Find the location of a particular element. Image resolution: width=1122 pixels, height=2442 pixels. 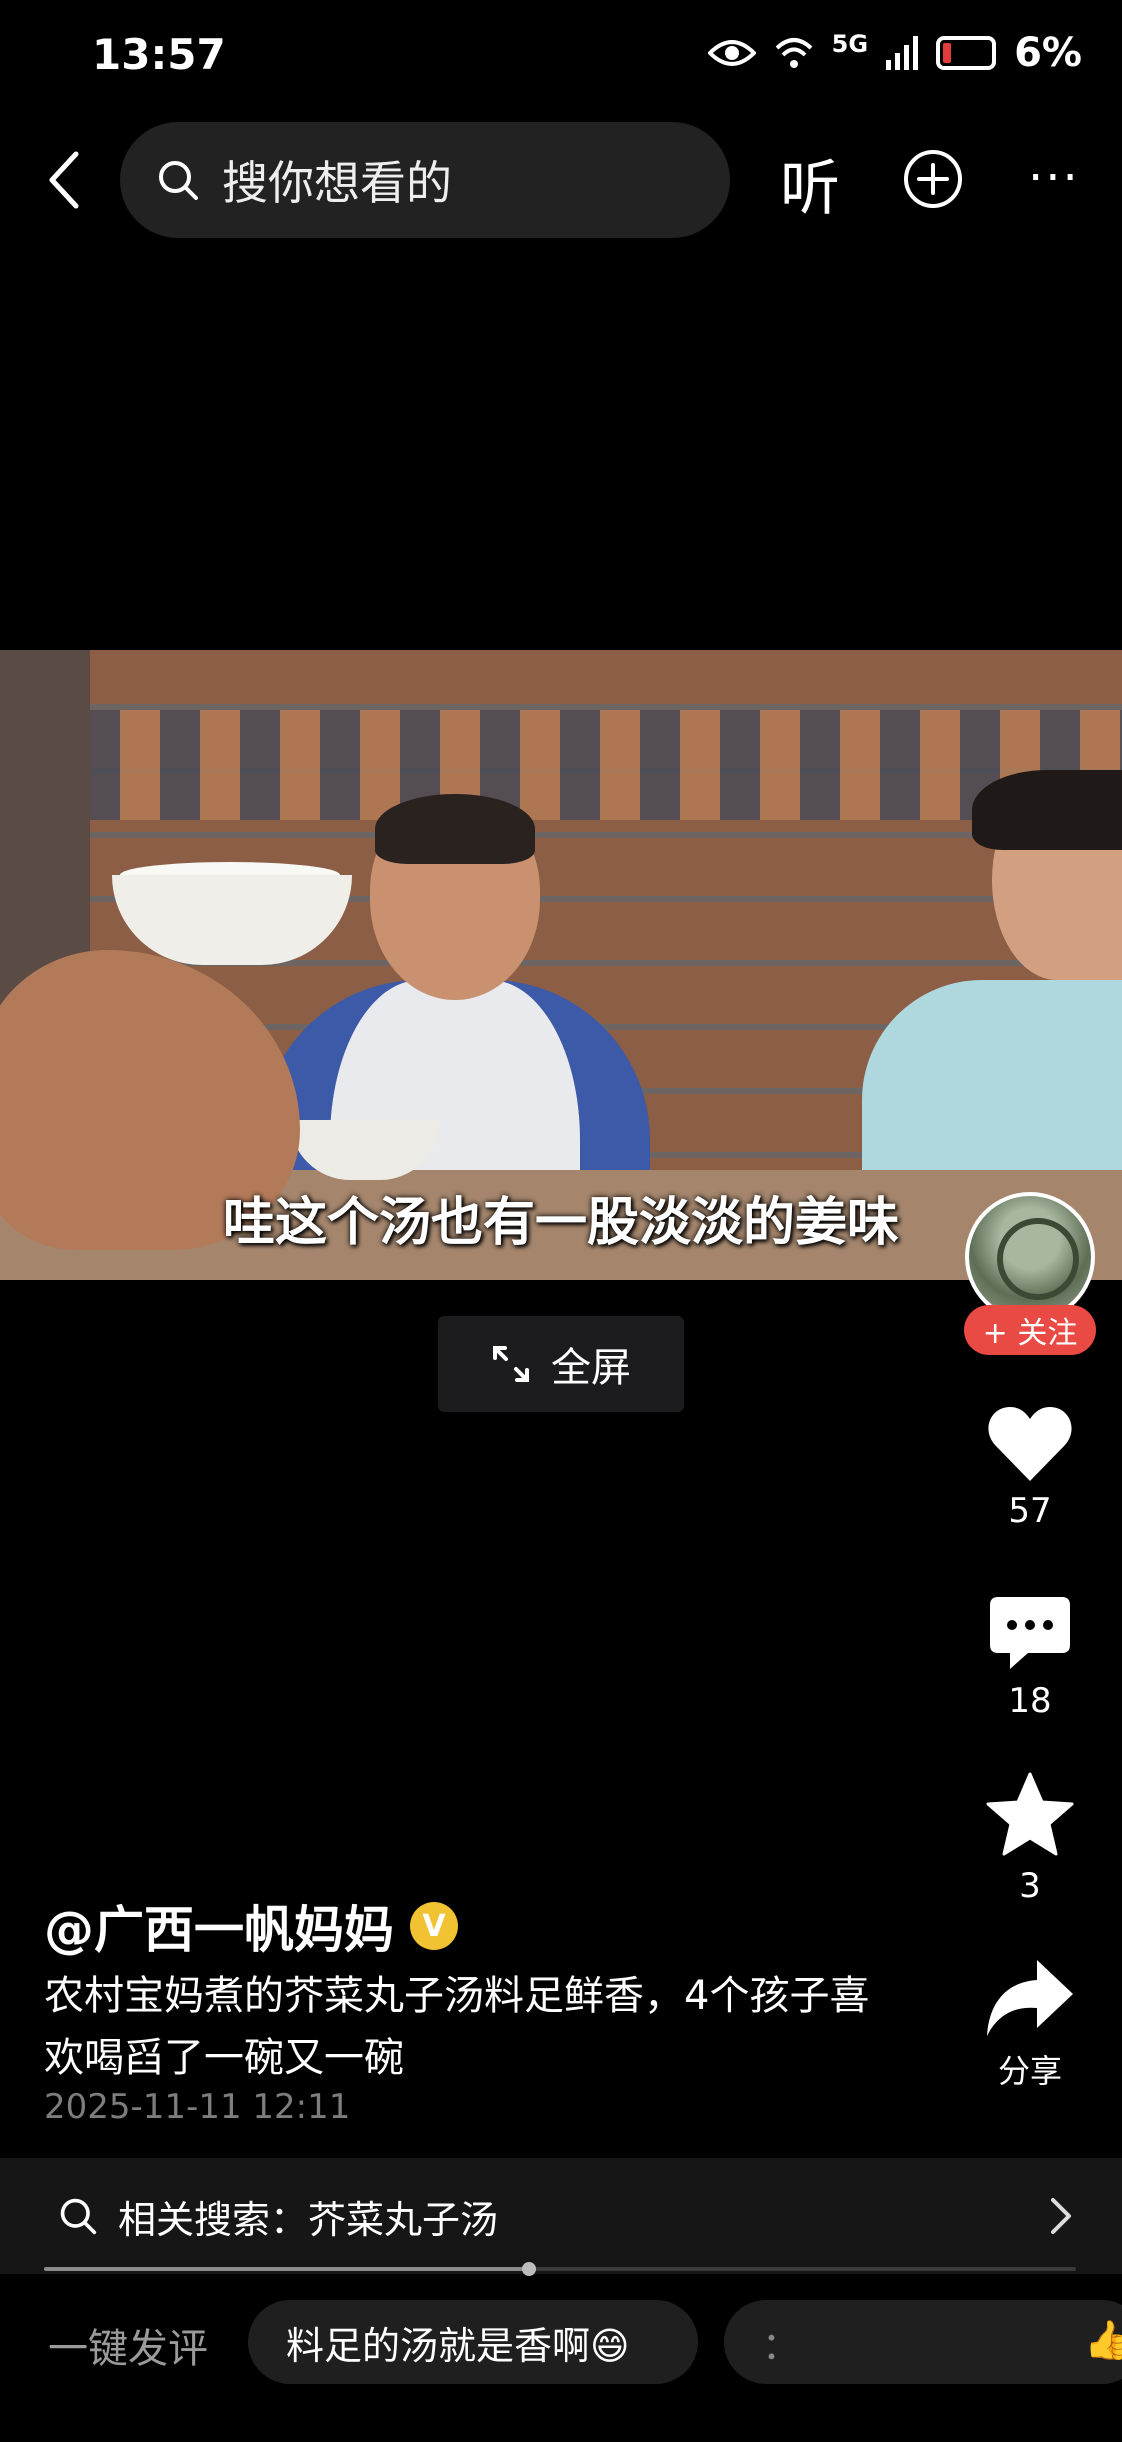

video-progress-knob is located at coordinates (529, 2269).